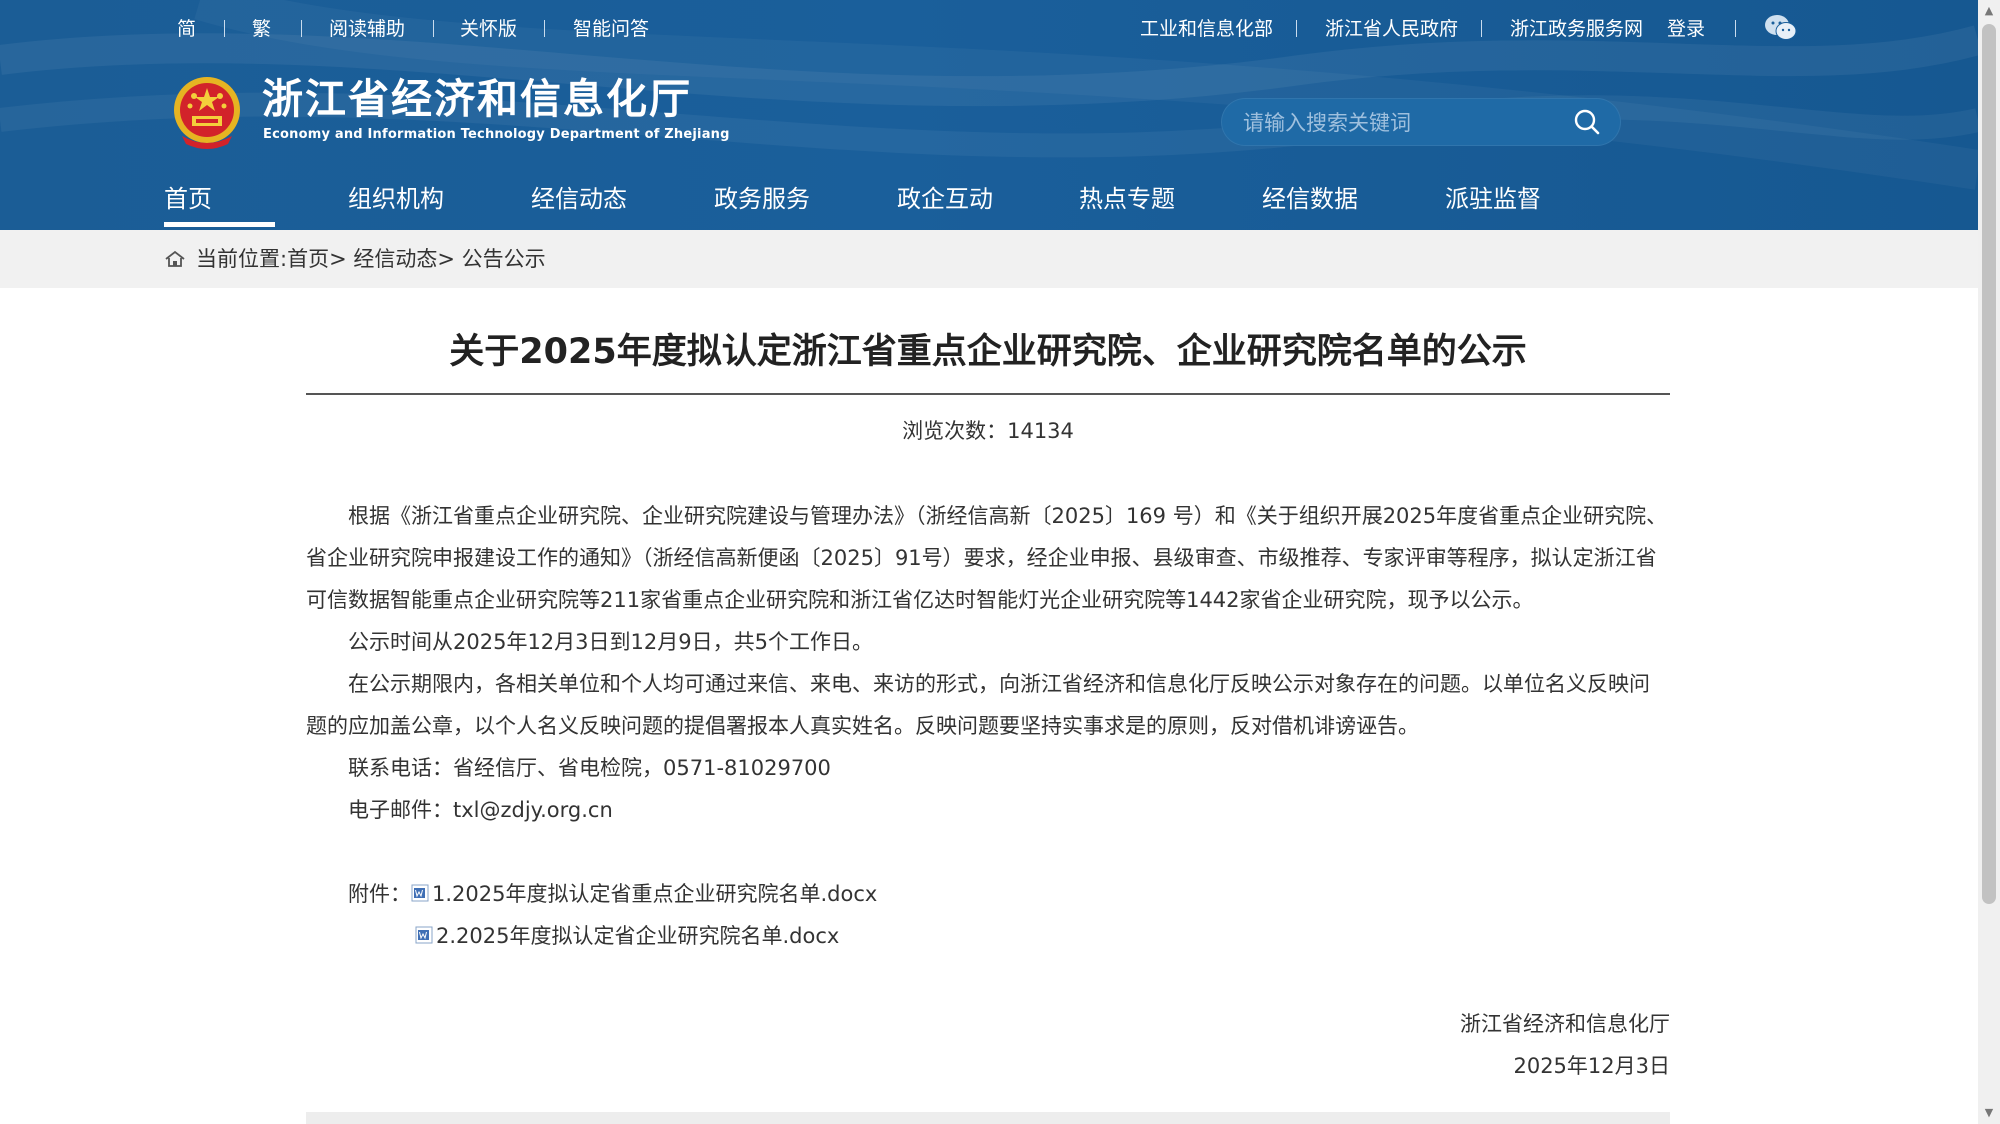 Image resolution: width=2000 pixels, height=1124 pixels. I want to click on view-count-text: 浏览次数：14134, so click(988, 431).